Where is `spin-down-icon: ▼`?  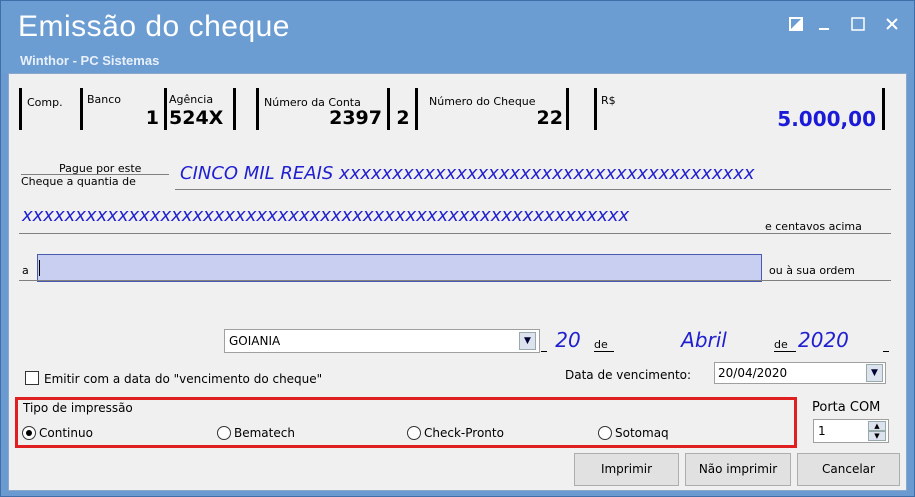 spin-down-icon: ▼ is located at coordinates (877, 436).